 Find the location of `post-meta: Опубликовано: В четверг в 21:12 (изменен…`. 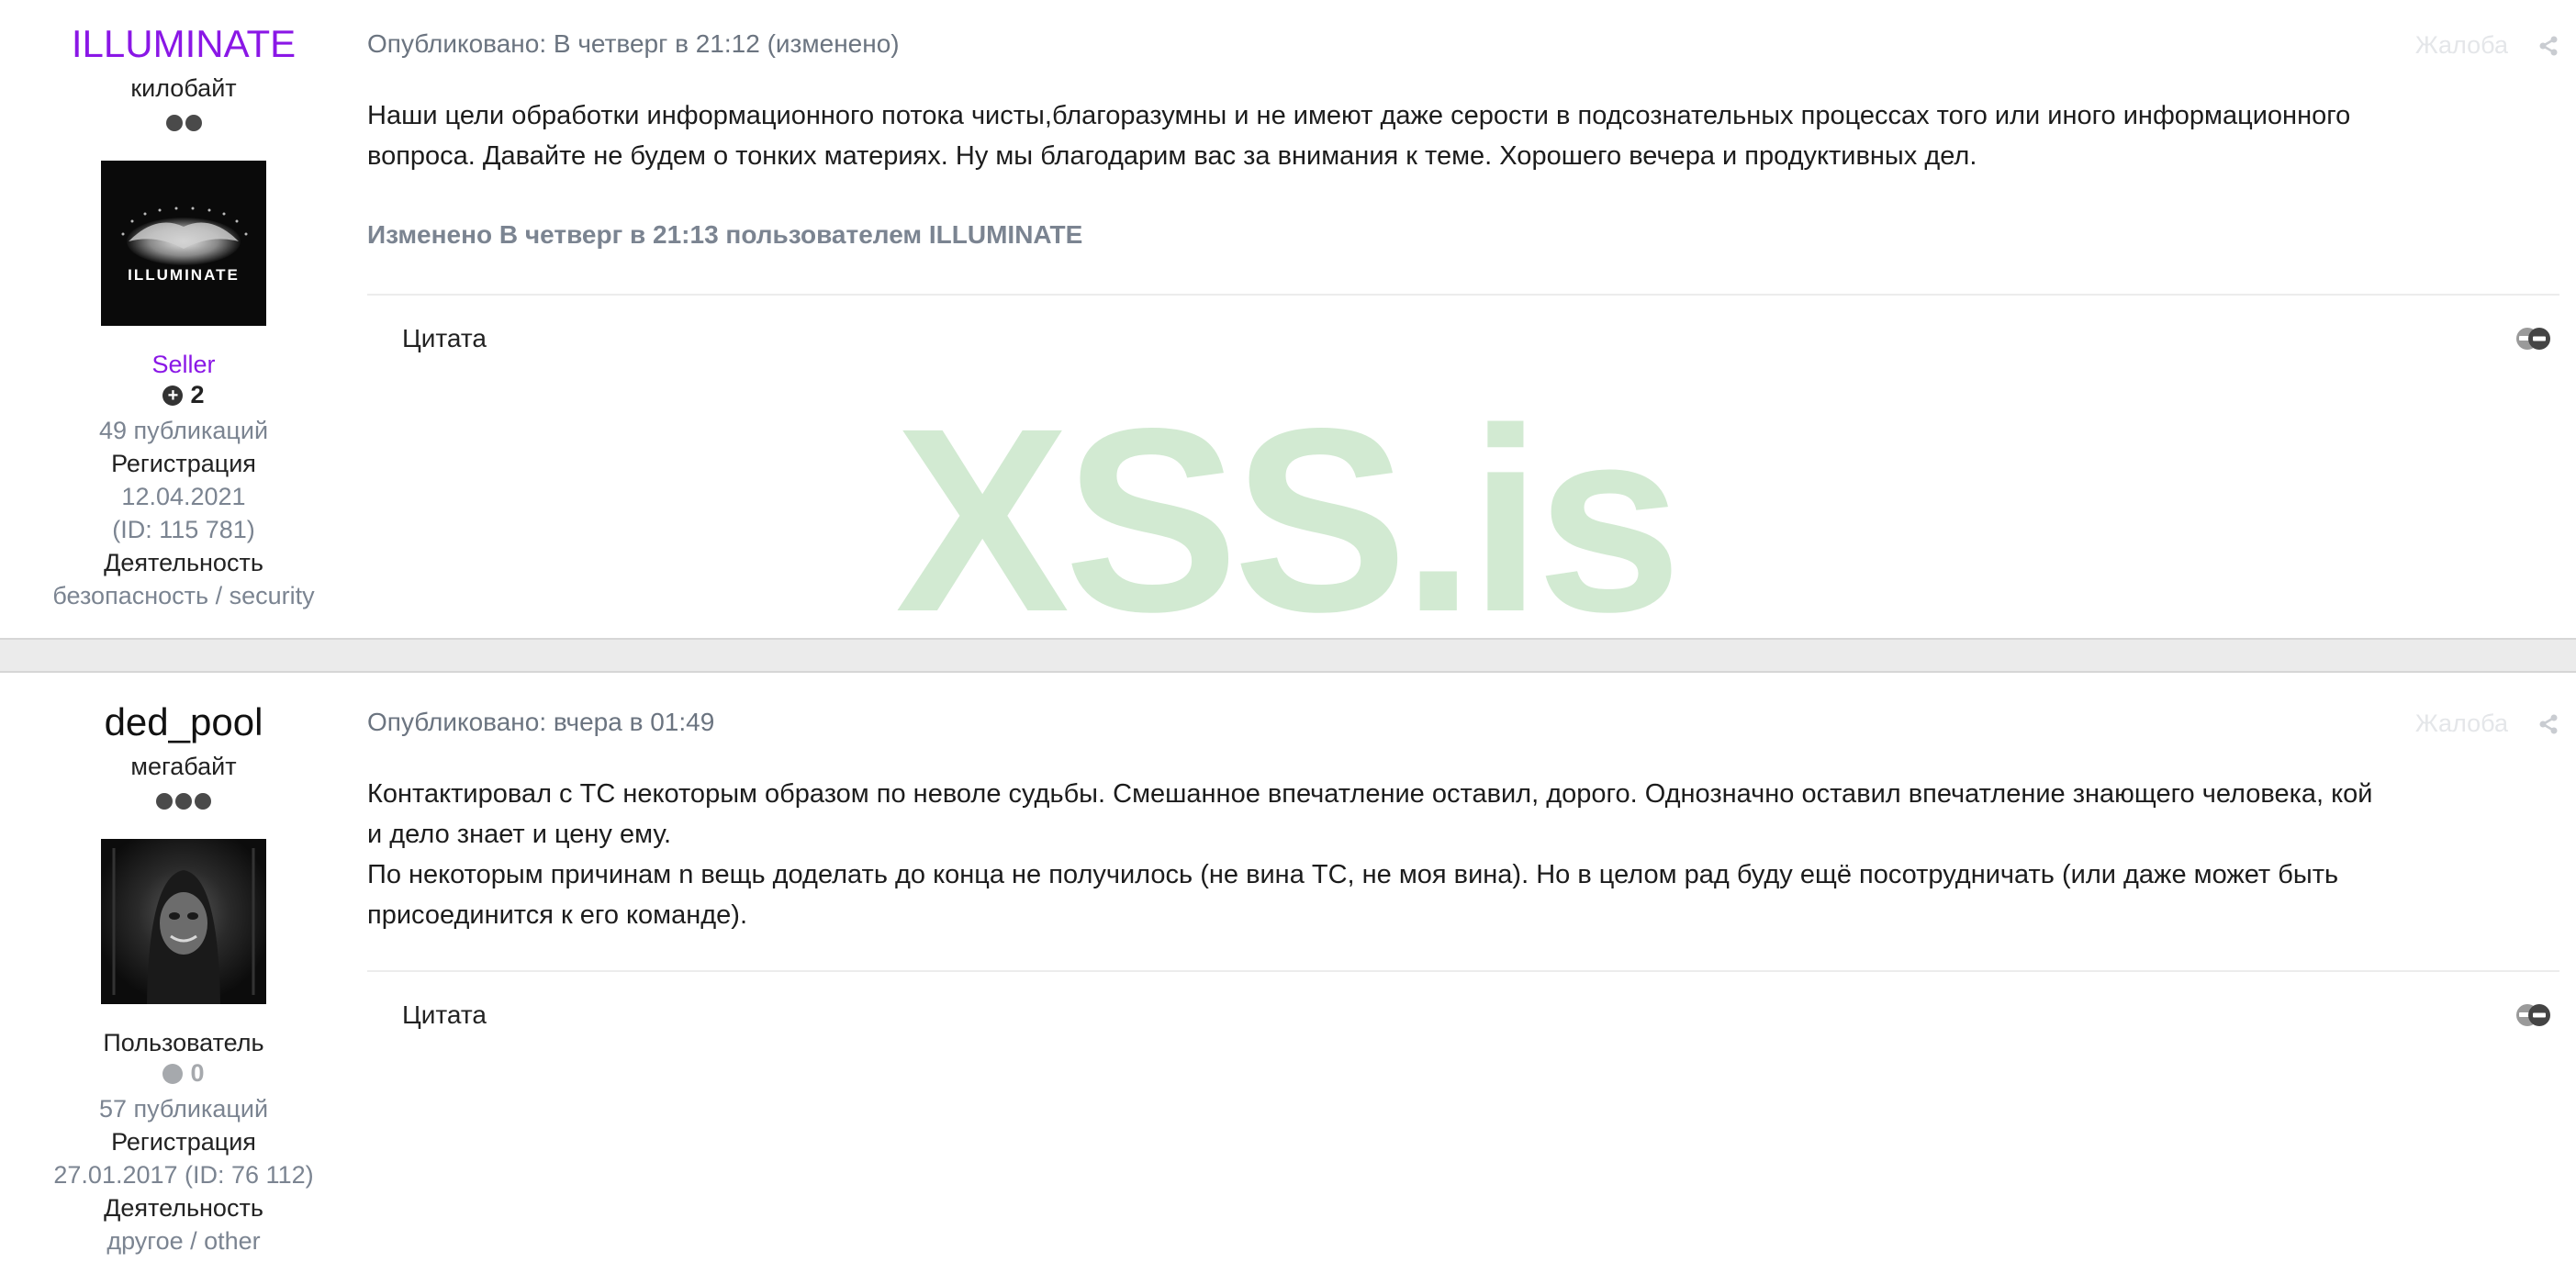

post-meta: Опубликовано: В четверг в 21:12 (изменен… is located at coordinates (633, 44).